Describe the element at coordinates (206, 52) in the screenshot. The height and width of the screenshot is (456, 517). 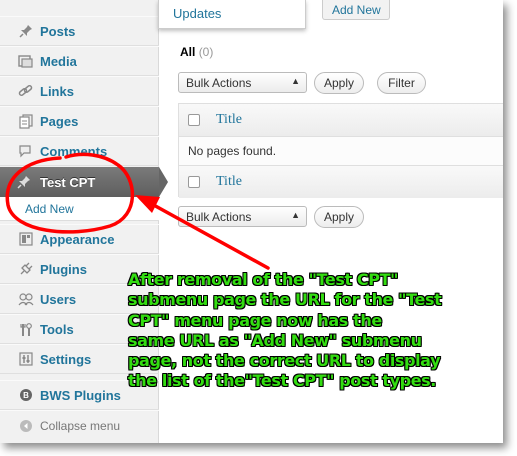
I see `filter-all-count: (0)` at that location.